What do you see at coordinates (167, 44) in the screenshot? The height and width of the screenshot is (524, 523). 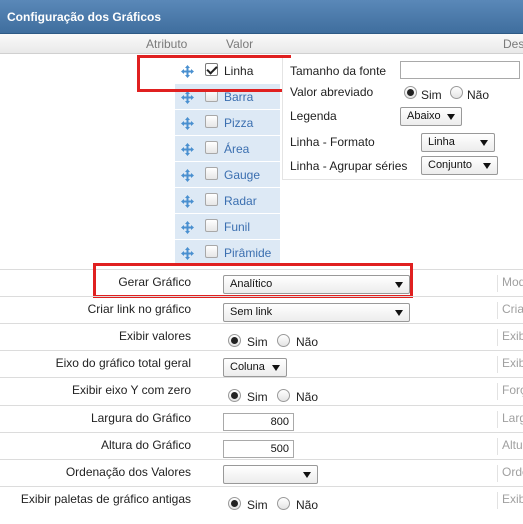 I see `column-attribute: Atributo` at bounding box center [167, 44].